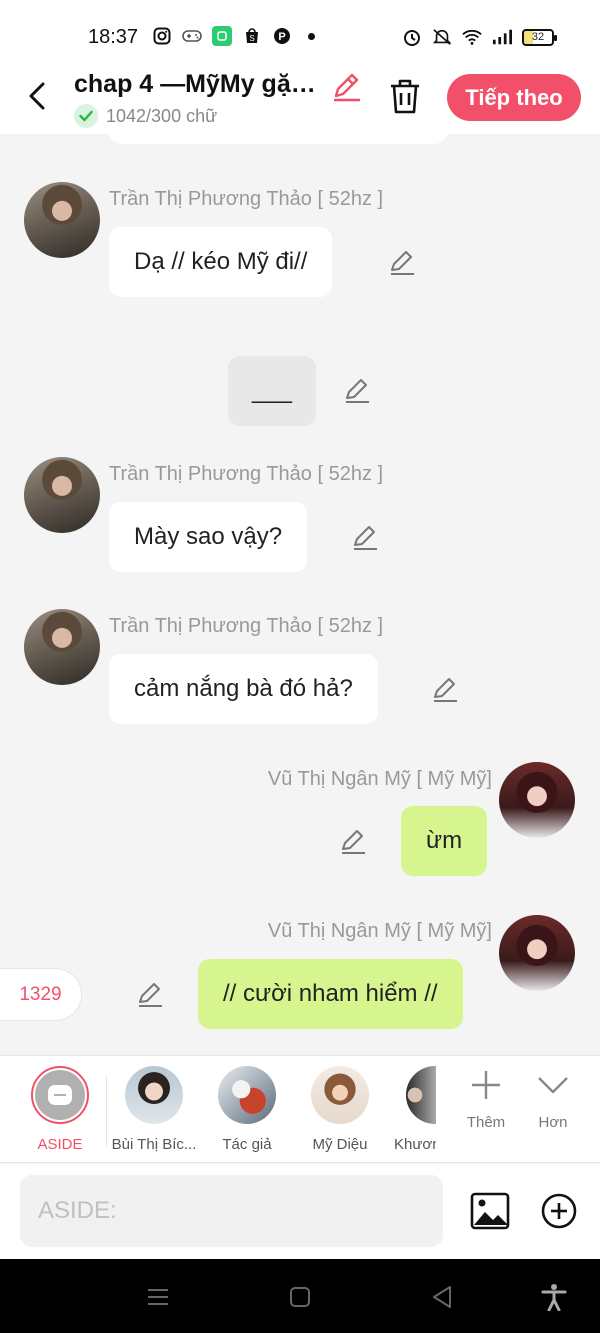 This screenshot has height=1333, width=600. What do you see at coordinates (192, 36) in the screenshot?
I see `gamepad-icon` at bounding box center [192, 36].